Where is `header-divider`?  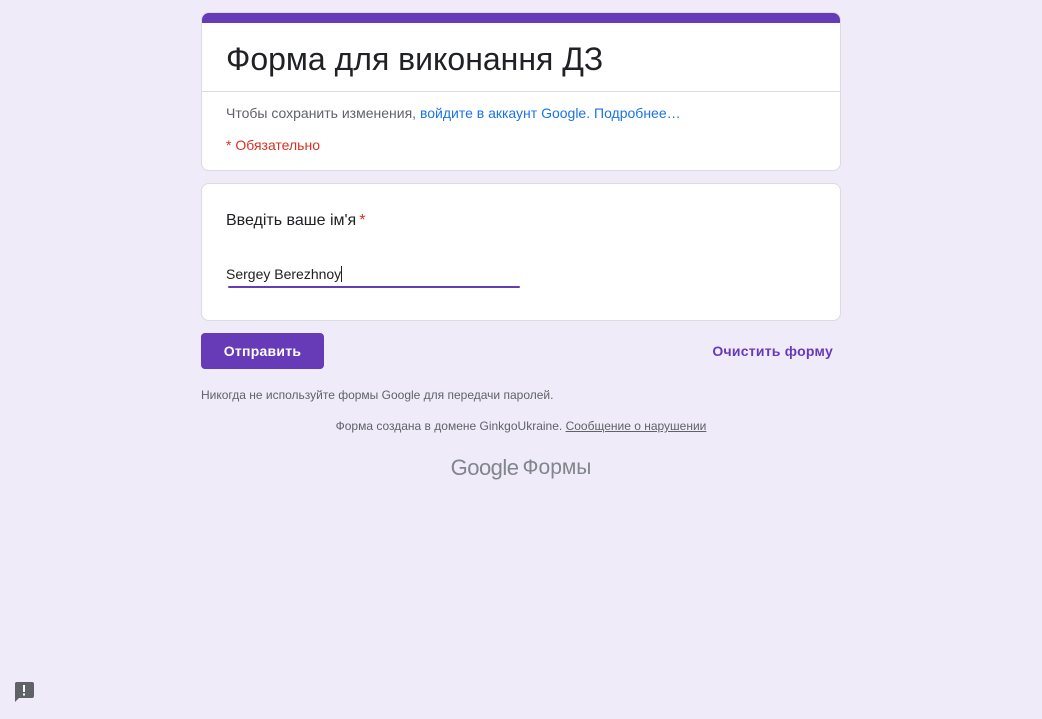 header-divider is located at coordinates (521, 91).